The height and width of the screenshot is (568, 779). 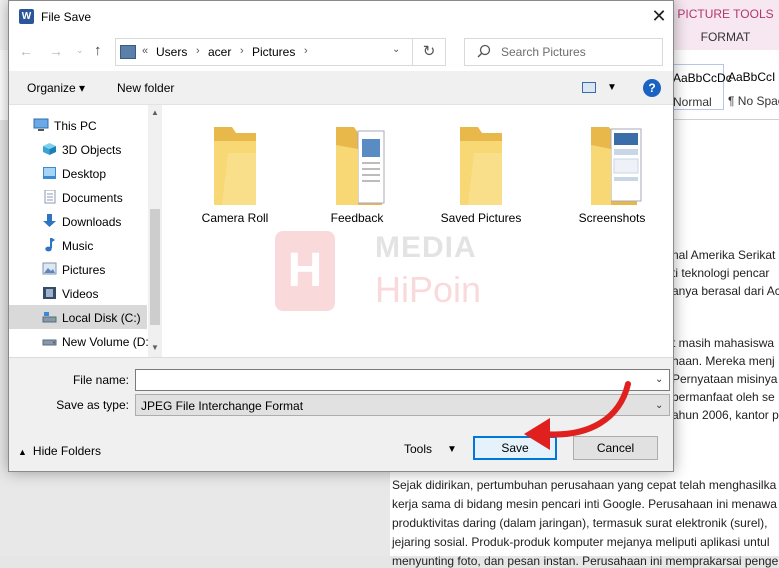 I want to click on nav-item-videos: Videos, so click(x=78, y=293).